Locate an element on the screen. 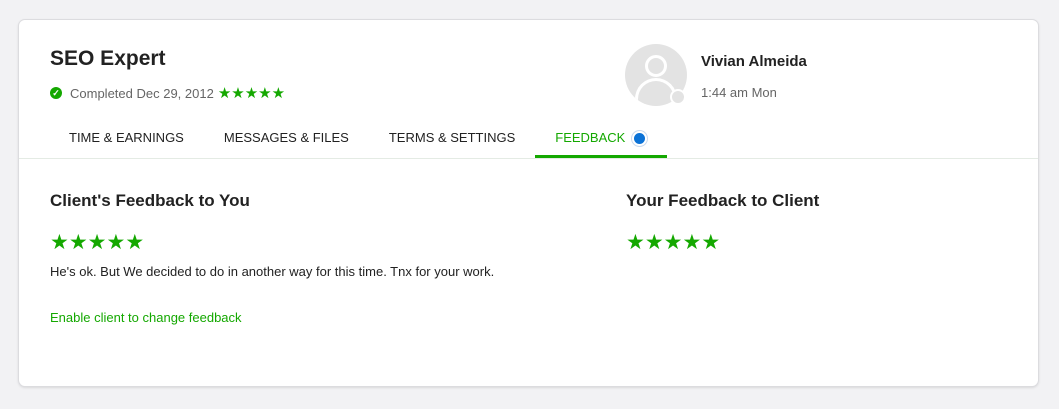 This screenshot has width=1059, height=409. tab-messages-files: MESSAGES & FILES is located at coordinates (286, 144).